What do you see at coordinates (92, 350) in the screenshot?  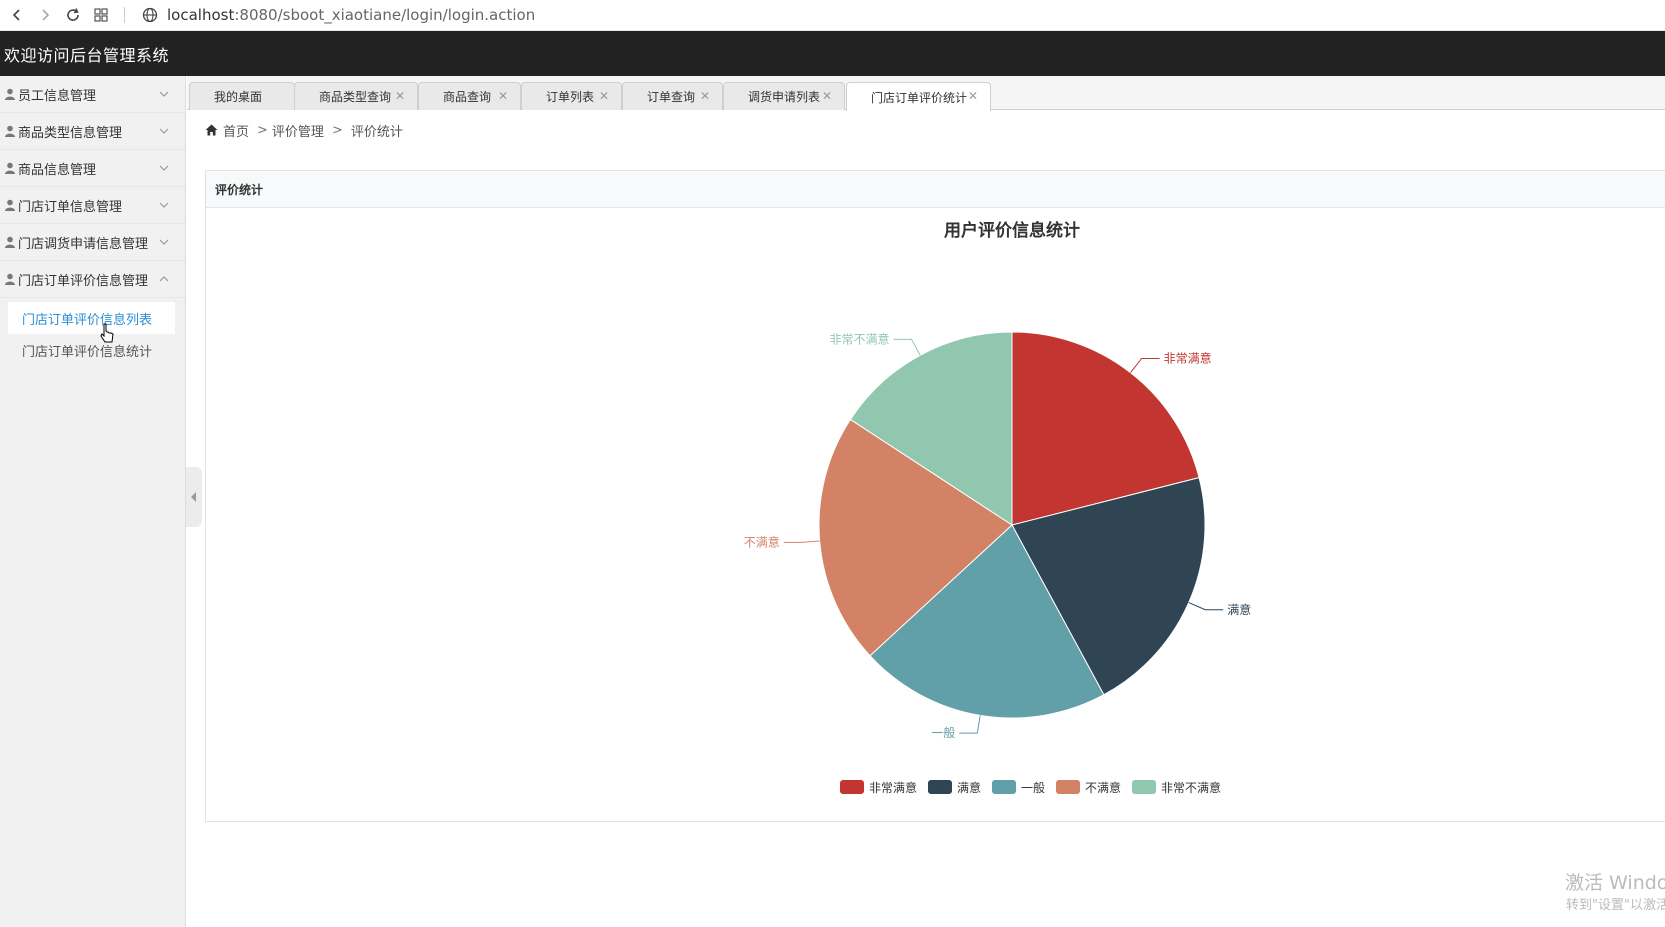 I see `sidebar-subitem: 门店订单评价信息统计` at bounding box center [92, 350].